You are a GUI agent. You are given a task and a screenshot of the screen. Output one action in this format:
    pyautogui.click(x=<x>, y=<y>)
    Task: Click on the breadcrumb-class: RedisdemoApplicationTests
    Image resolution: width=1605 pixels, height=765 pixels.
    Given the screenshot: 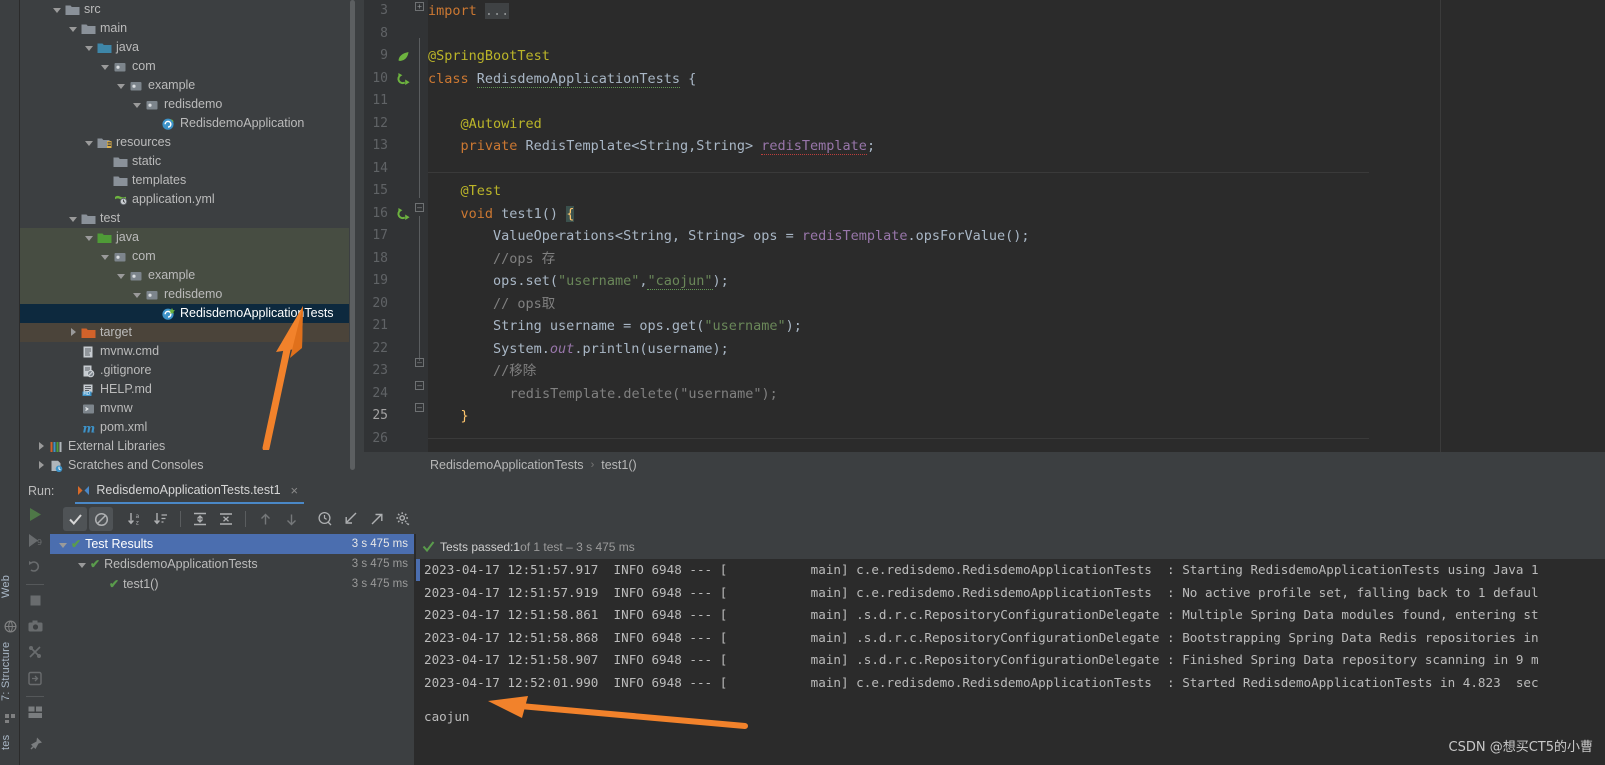 What is the action you would take?
    pyautogui.click(x=507, y=465)
    